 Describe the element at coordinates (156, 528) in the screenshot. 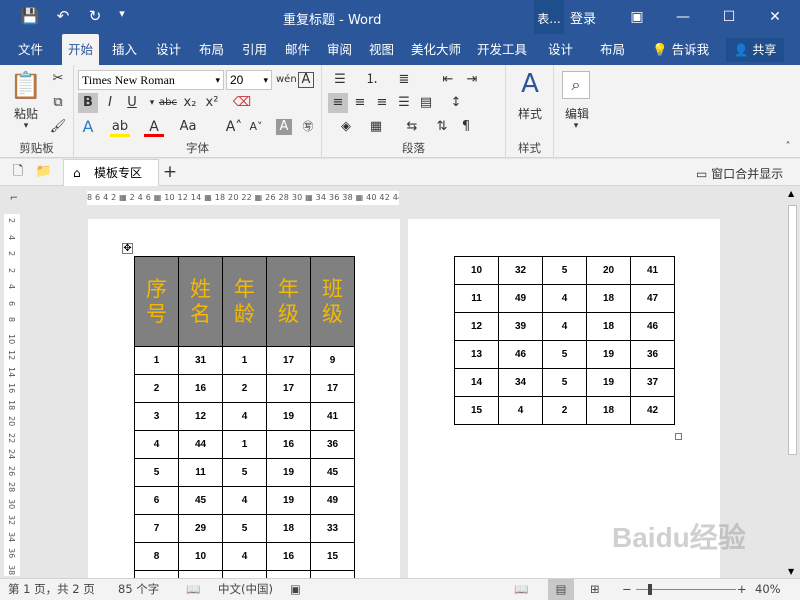

I see `table-cell: 7` at that location.